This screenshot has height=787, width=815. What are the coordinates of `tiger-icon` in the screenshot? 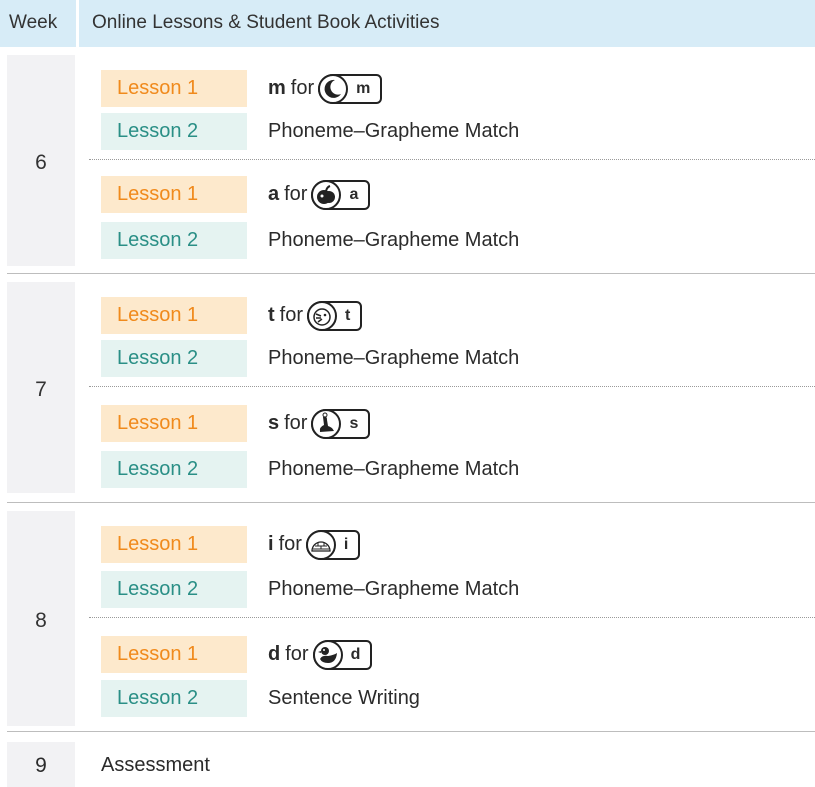 It's located at (322, 315).